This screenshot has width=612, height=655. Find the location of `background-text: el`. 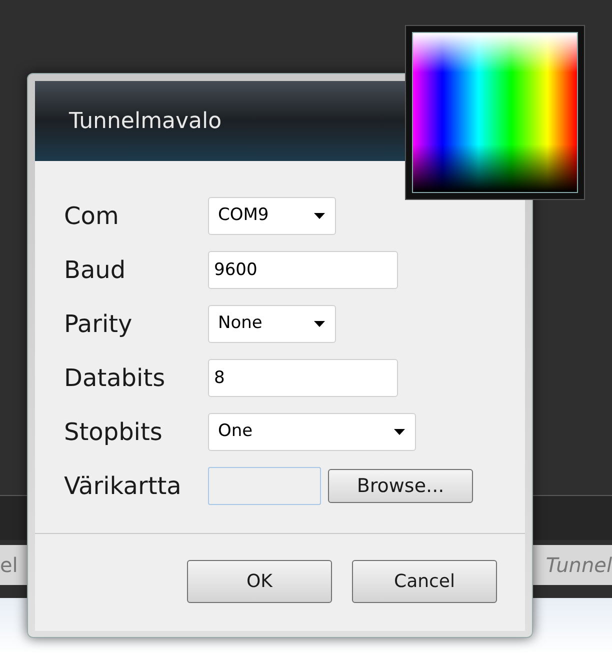

background-text: el is located at coordinates (9, 565).